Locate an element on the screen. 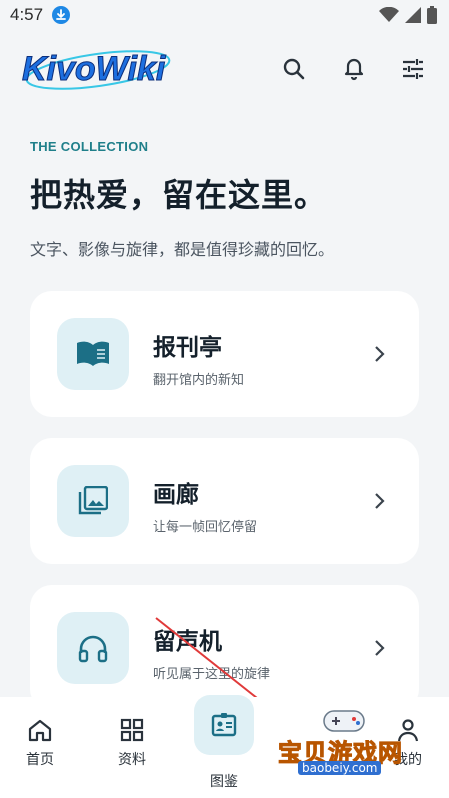 The image size is (449, 798). nav-item-codex is located at coordinates (224, 725).